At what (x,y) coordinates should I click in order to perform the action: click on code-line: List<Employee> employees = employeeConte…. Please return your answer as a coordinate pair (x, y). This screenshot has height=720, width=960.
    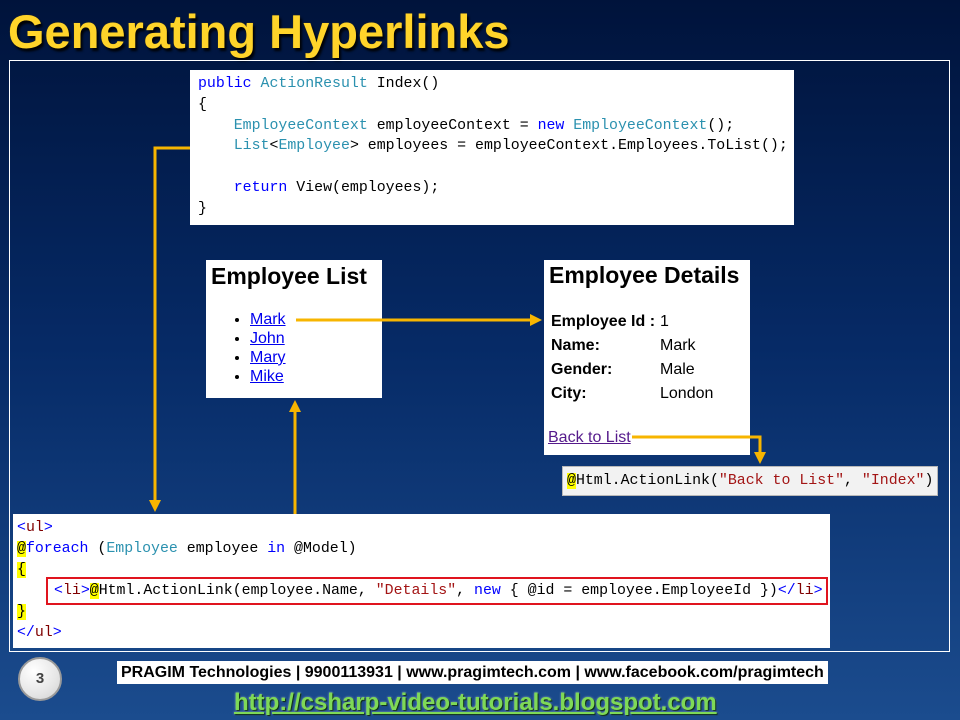
    Looking at the image, I should click on (493, 146).